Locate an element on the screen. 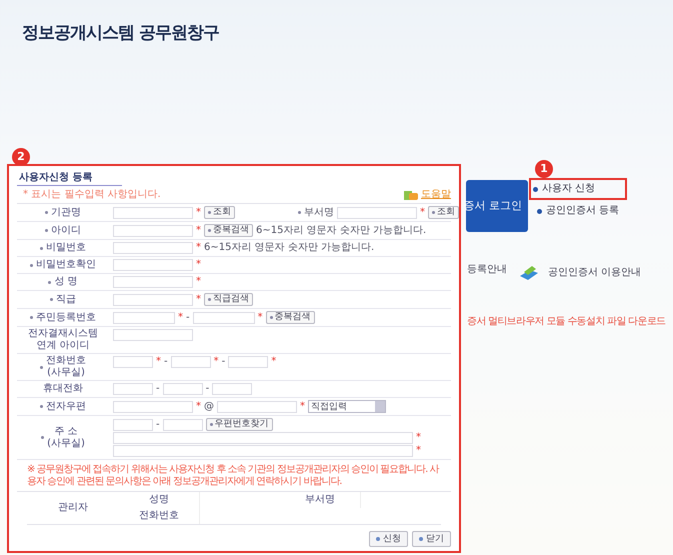 The width and height of the screenshot is (673, 555). callout-number: 2 is located at coordinates (21, 157).